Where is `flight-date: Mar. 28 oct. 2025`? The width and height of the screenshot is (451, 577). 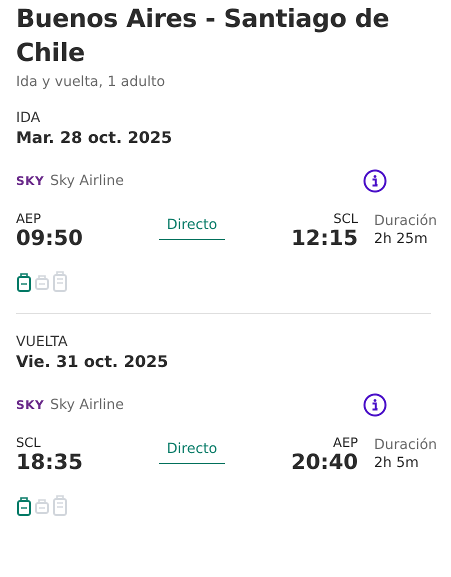 flight-date: Mar. 28 oct. 2025 is located at coordinates (95, 137).